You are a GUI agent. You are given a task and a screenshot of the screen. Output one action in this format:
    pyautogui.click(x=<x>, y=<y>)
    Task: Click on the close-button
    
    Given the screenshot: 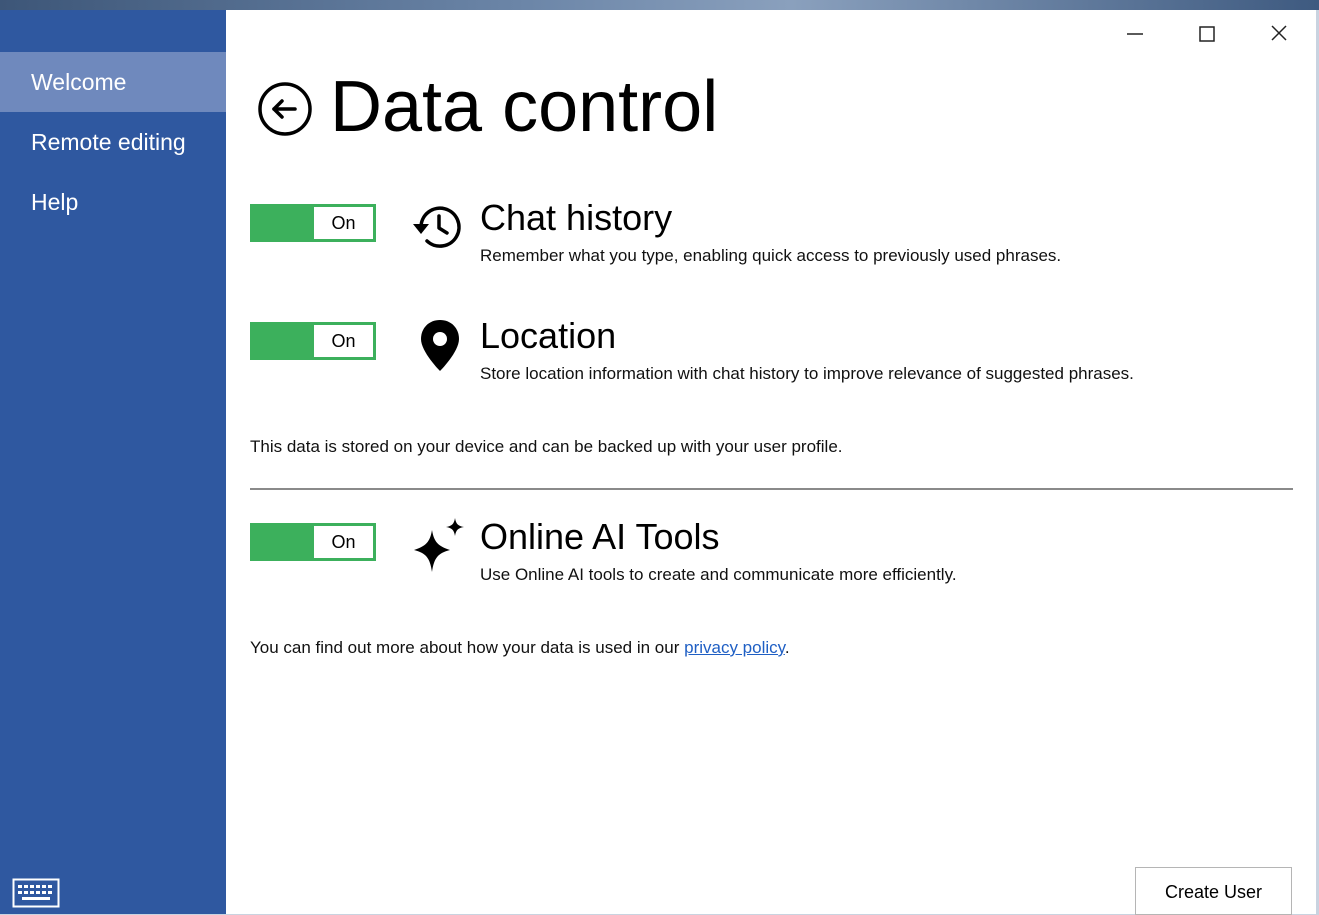 What is the action you would take?
    pyautogui.click(x=1279, y=34)
    